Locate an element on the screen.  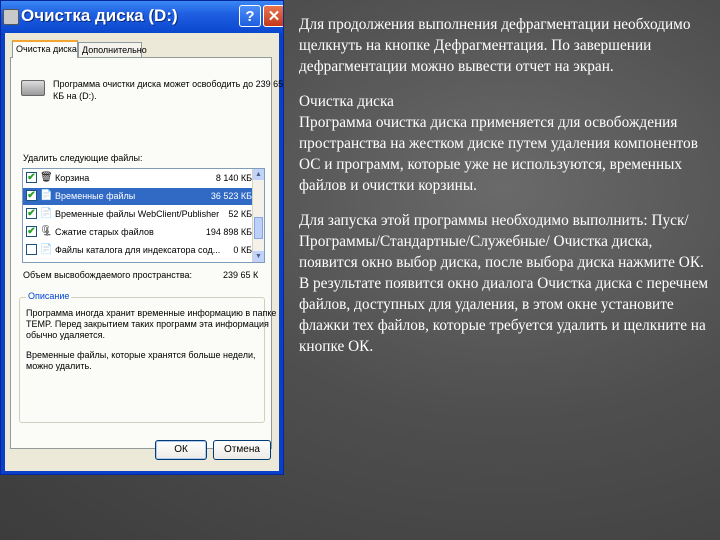
ok-button: ОК is located at coordinates (181, 450).